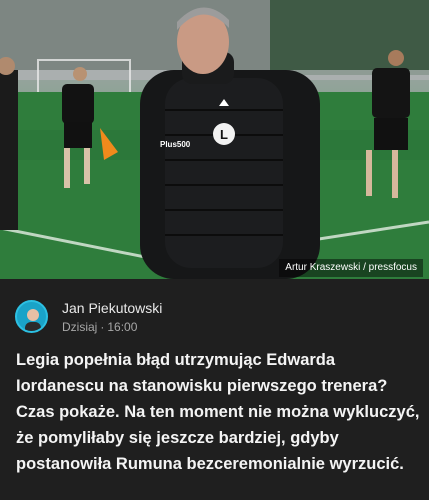  What do you see at coordinates (351, 268) in the screenshot?
I see `photo-credit: Artur Kraszewski / pressfocus` at bounding box center [351, 268].